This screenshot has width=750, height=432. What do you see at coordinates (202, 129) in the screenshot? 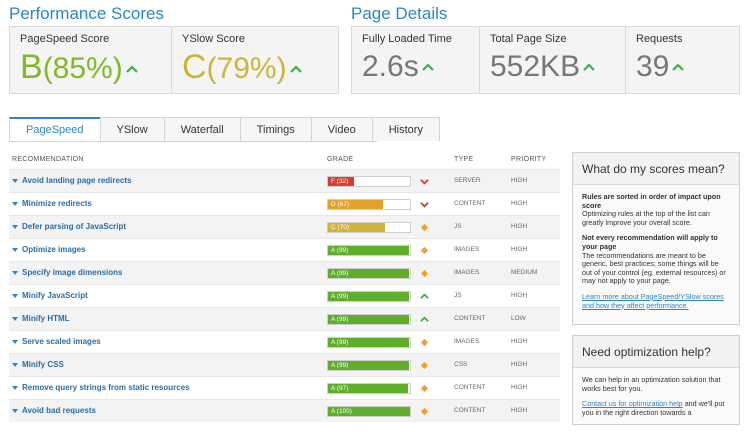
I see `tab-waterfall: Waterfall` at bounding box center [202, 129].